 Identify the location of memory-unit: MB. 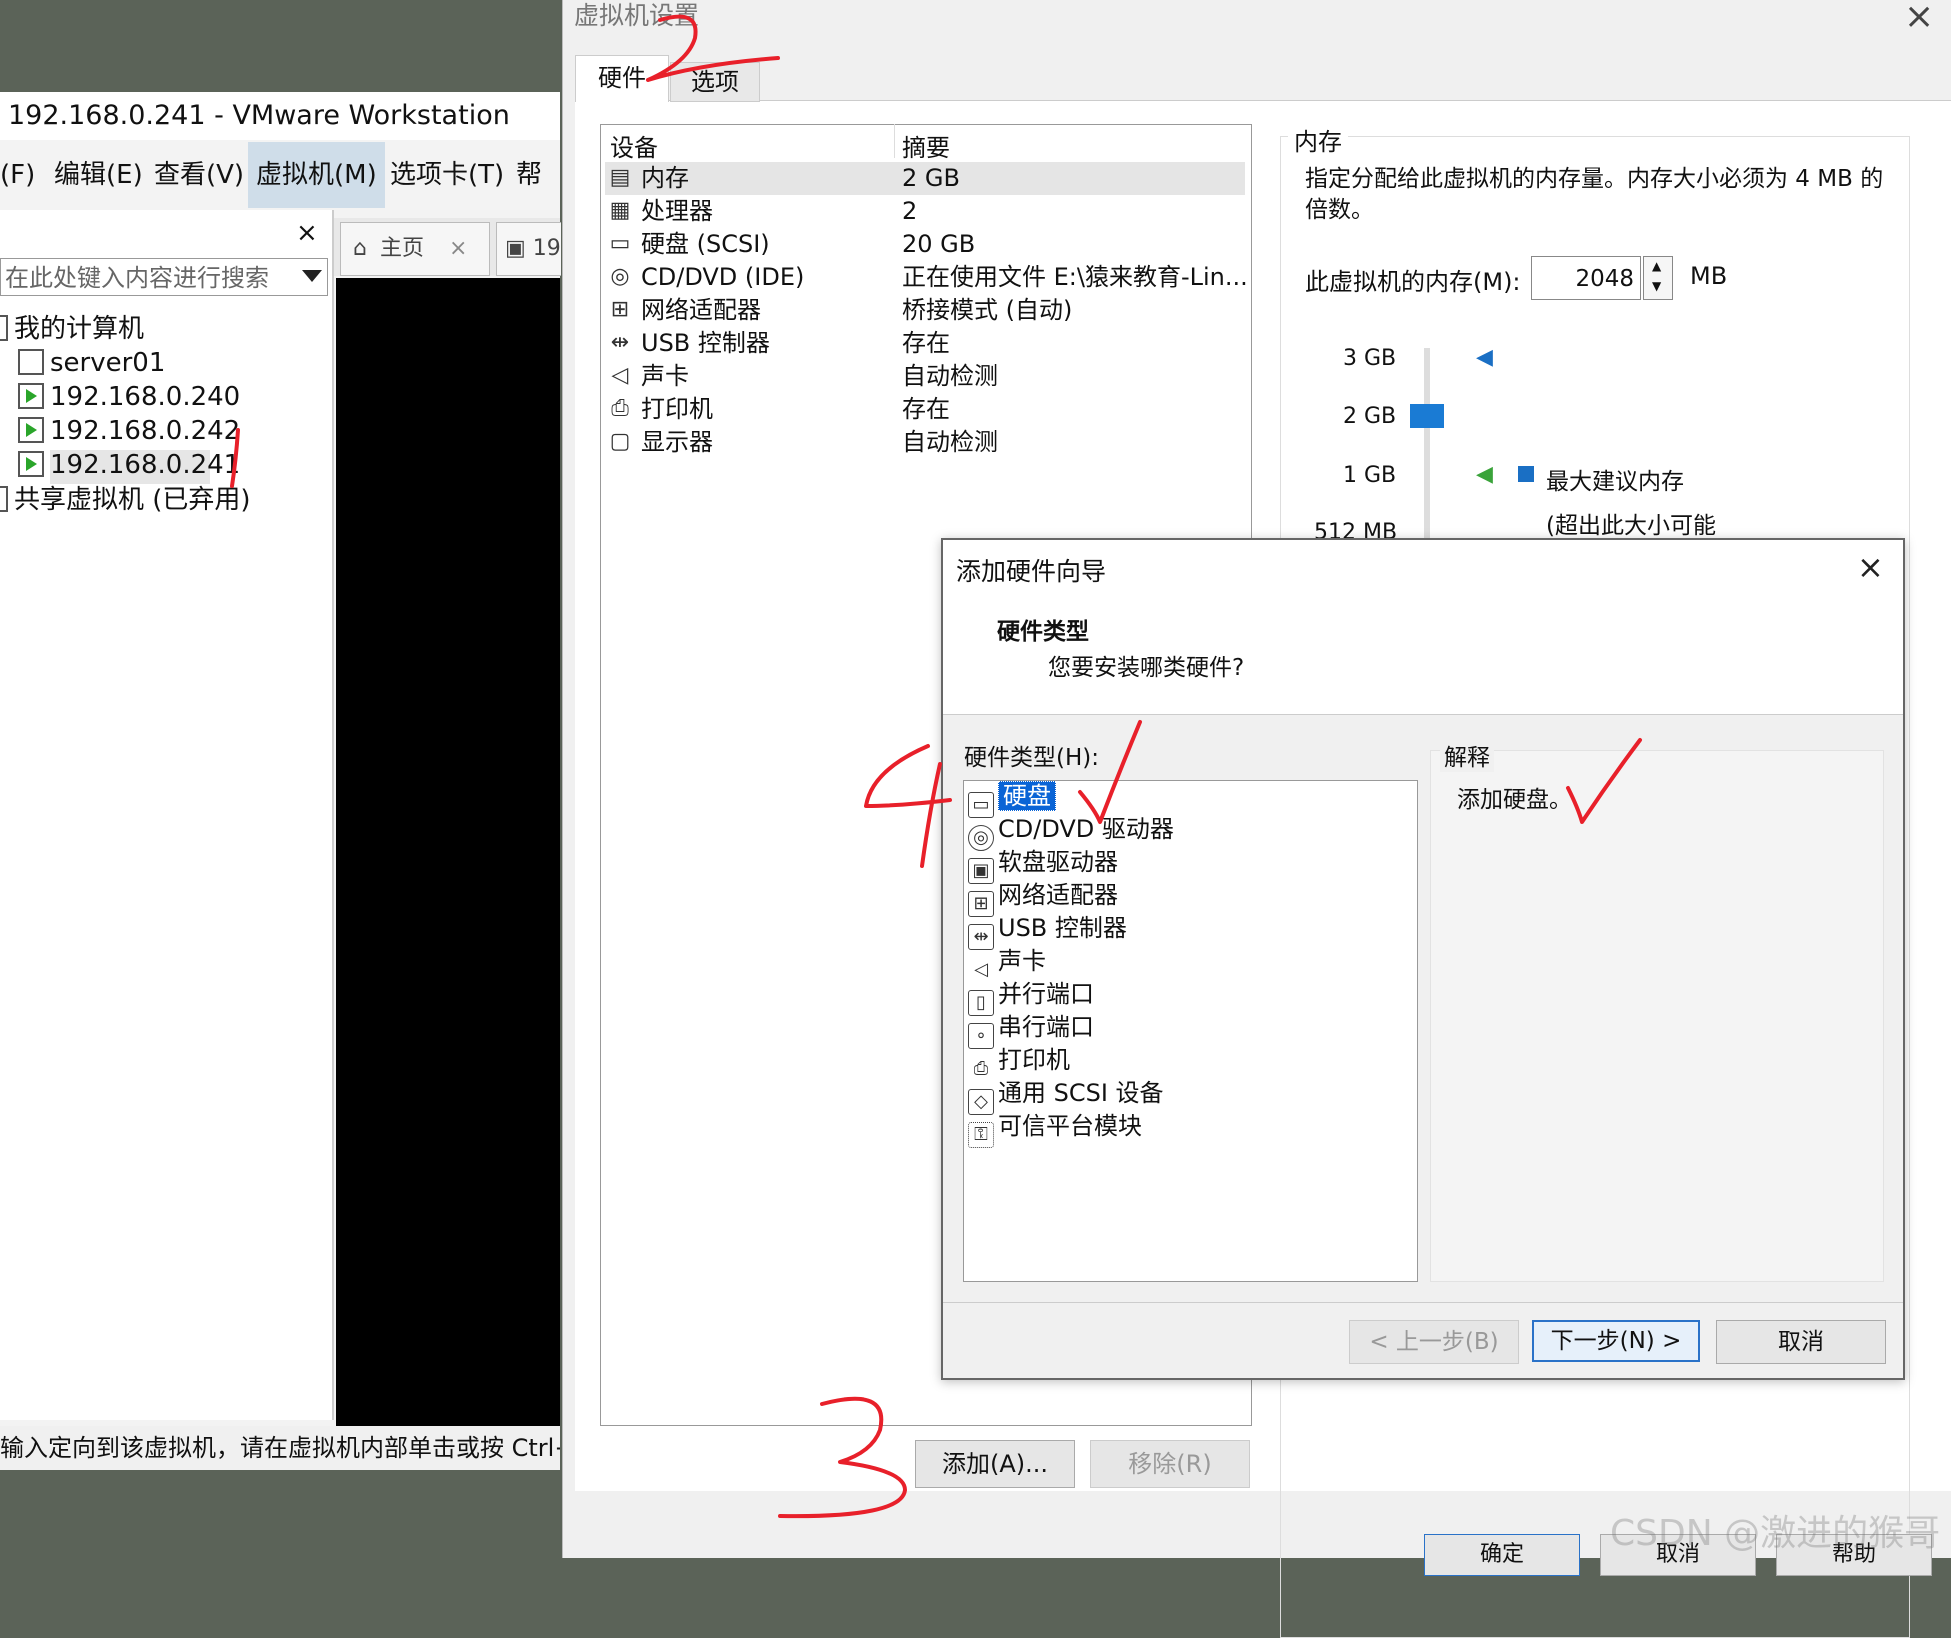
(1709, 276).